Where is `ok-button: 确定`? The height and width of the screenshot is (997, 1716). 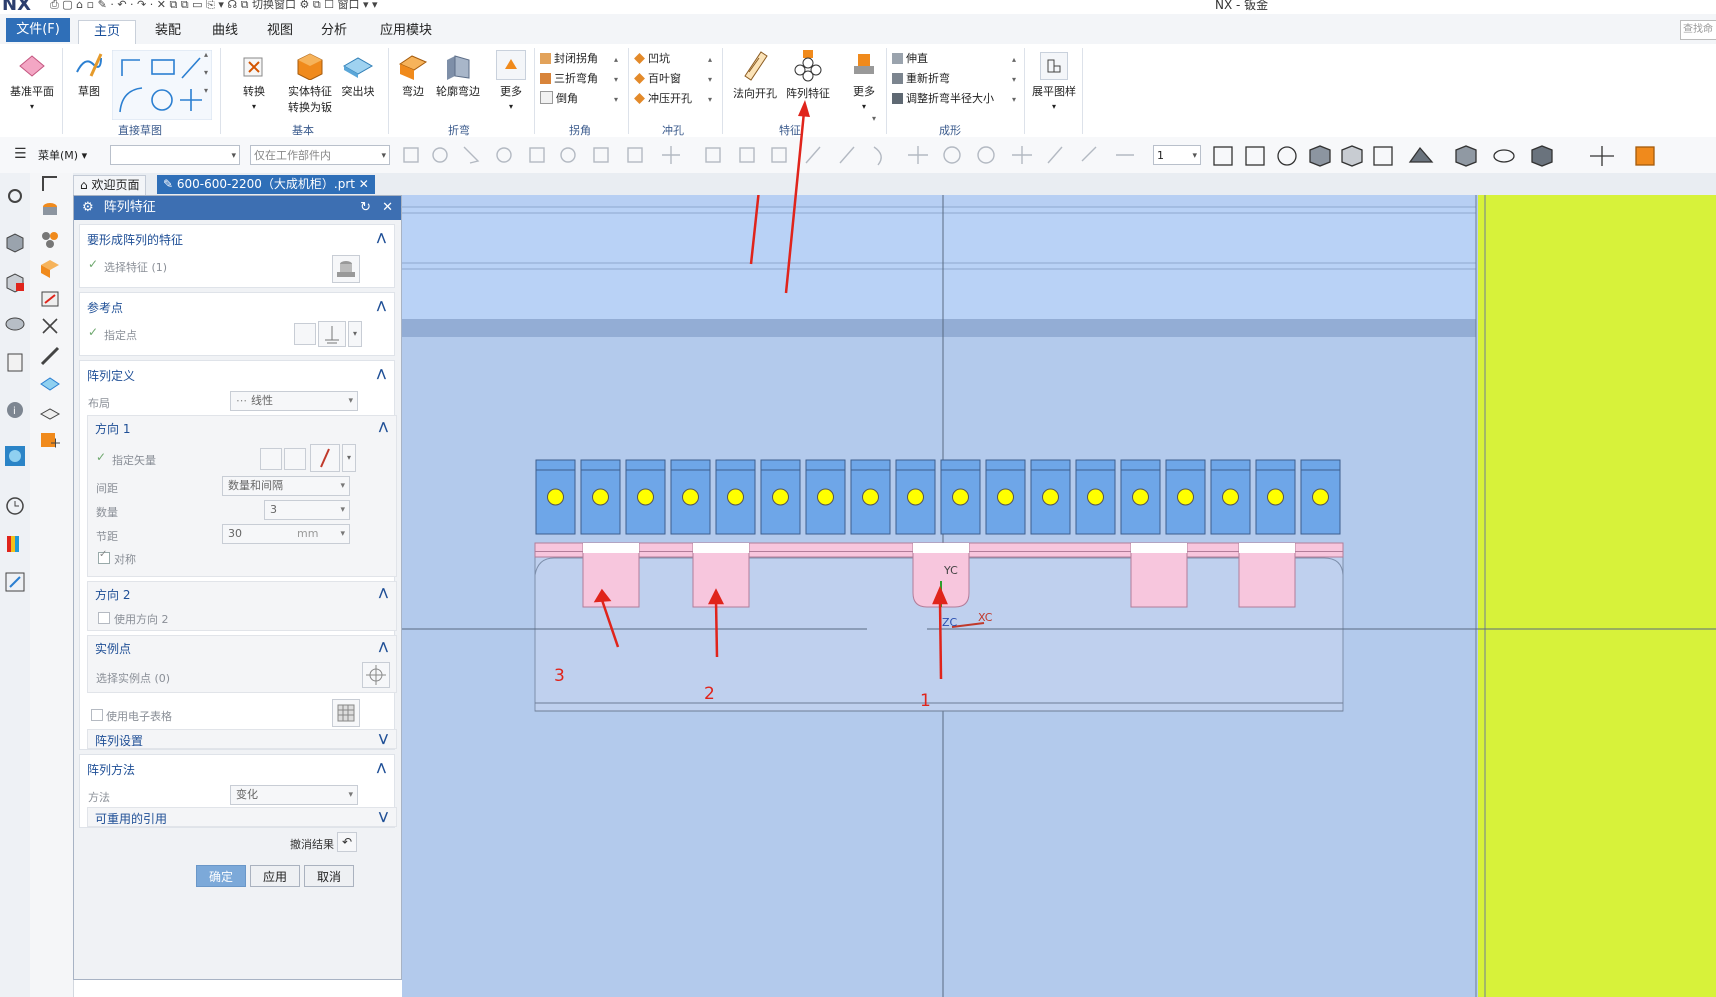 ok-button: 确定 is located at coordinates (221, 876).